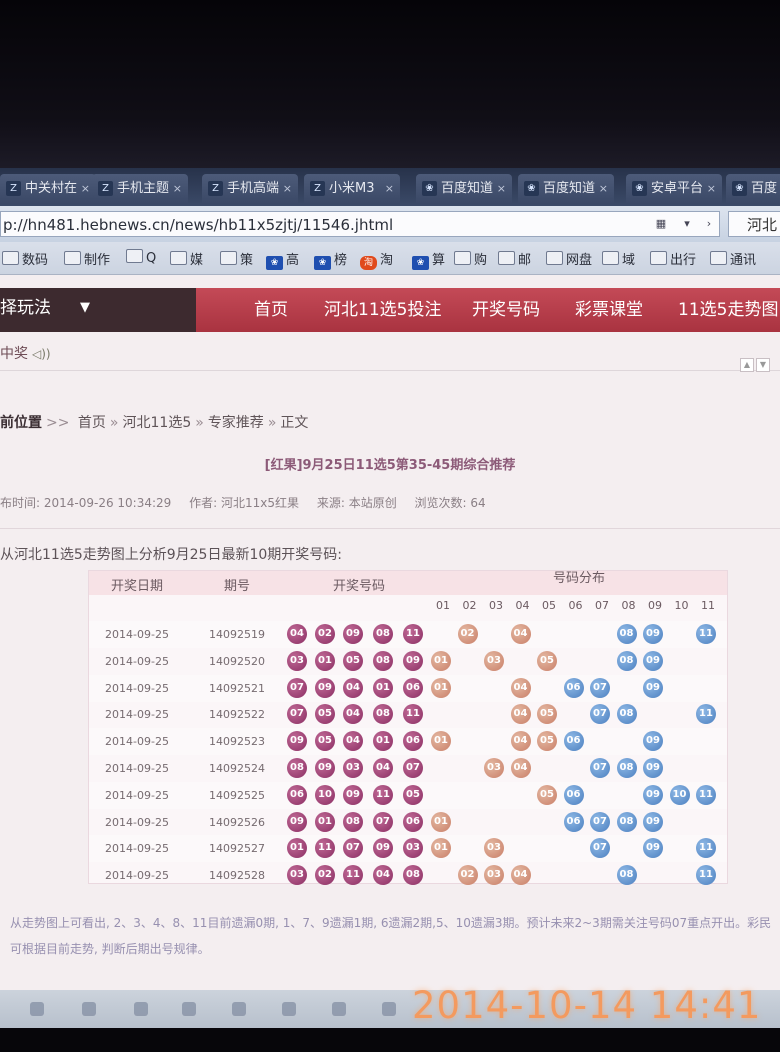 This screenshot has width=780, height=1052. What do you see at coordinates (754, 224) in the screenshot?
I see `search-input: 河北` at bounding box center [754, 224].